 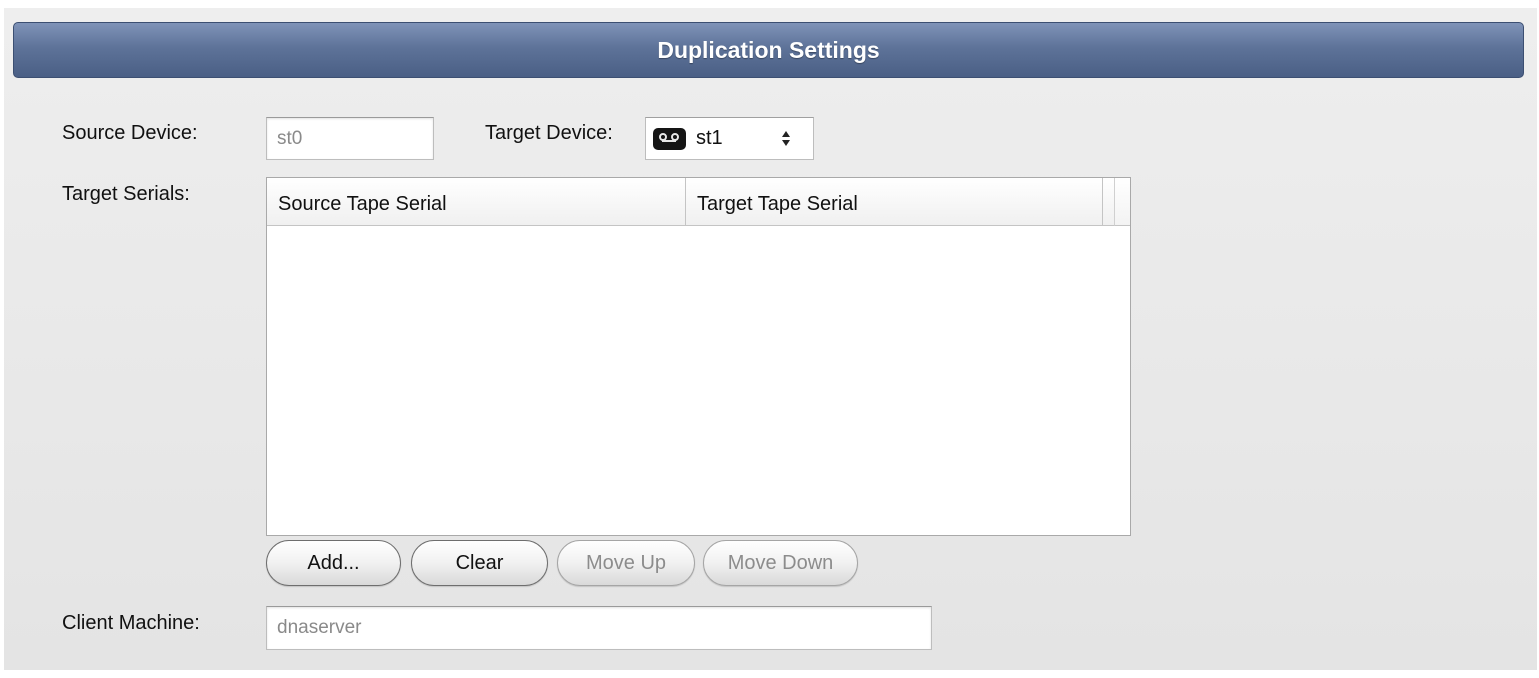 What do you see at coordinates (786, 138) in the screenshot?
I see `select-arrows-icon` at bounding box center [786, 138].